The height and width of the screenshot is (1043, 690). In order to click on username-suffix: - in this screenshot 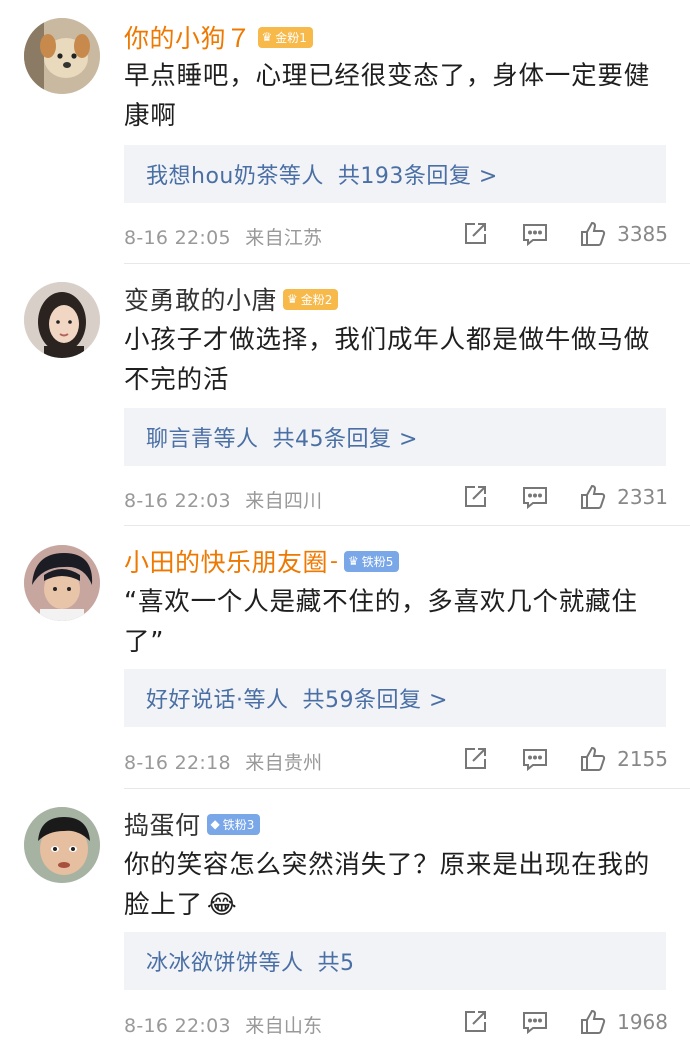, I will do `click(334, 561)`.